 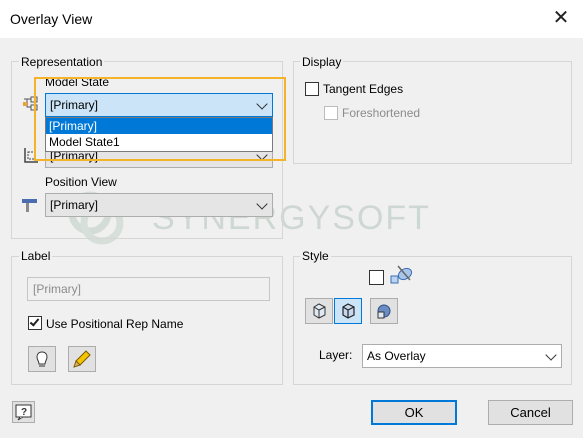 I want to click on use-positional-rep-name-label: Use Positional Rep Name, so click(x=115, y=324).